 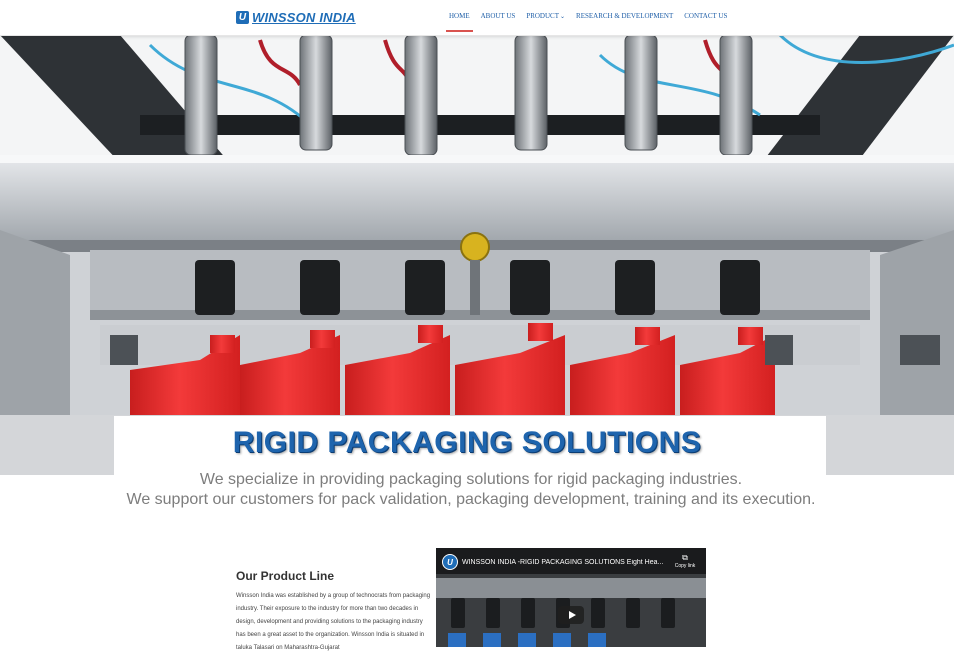 What do you see at coordinates (242, 17) in the screenshot?
I see `logo-icon: U` at bounding box center [242, 17].